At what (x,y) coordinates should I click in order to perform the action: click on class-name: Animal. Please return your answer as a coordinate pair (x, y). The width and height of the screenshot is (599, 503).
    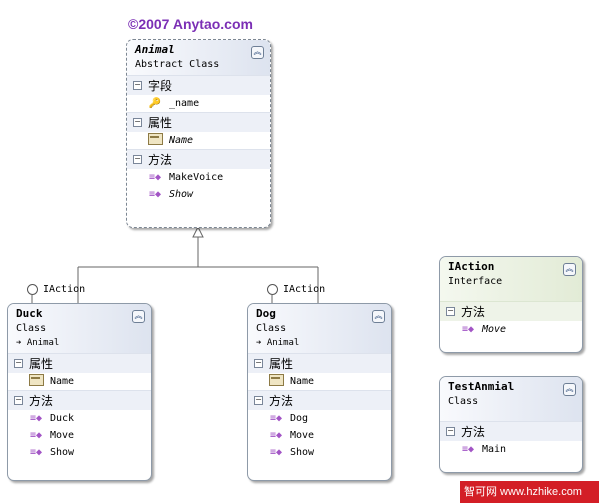
    Looking at the image, I should click on (155, 49).